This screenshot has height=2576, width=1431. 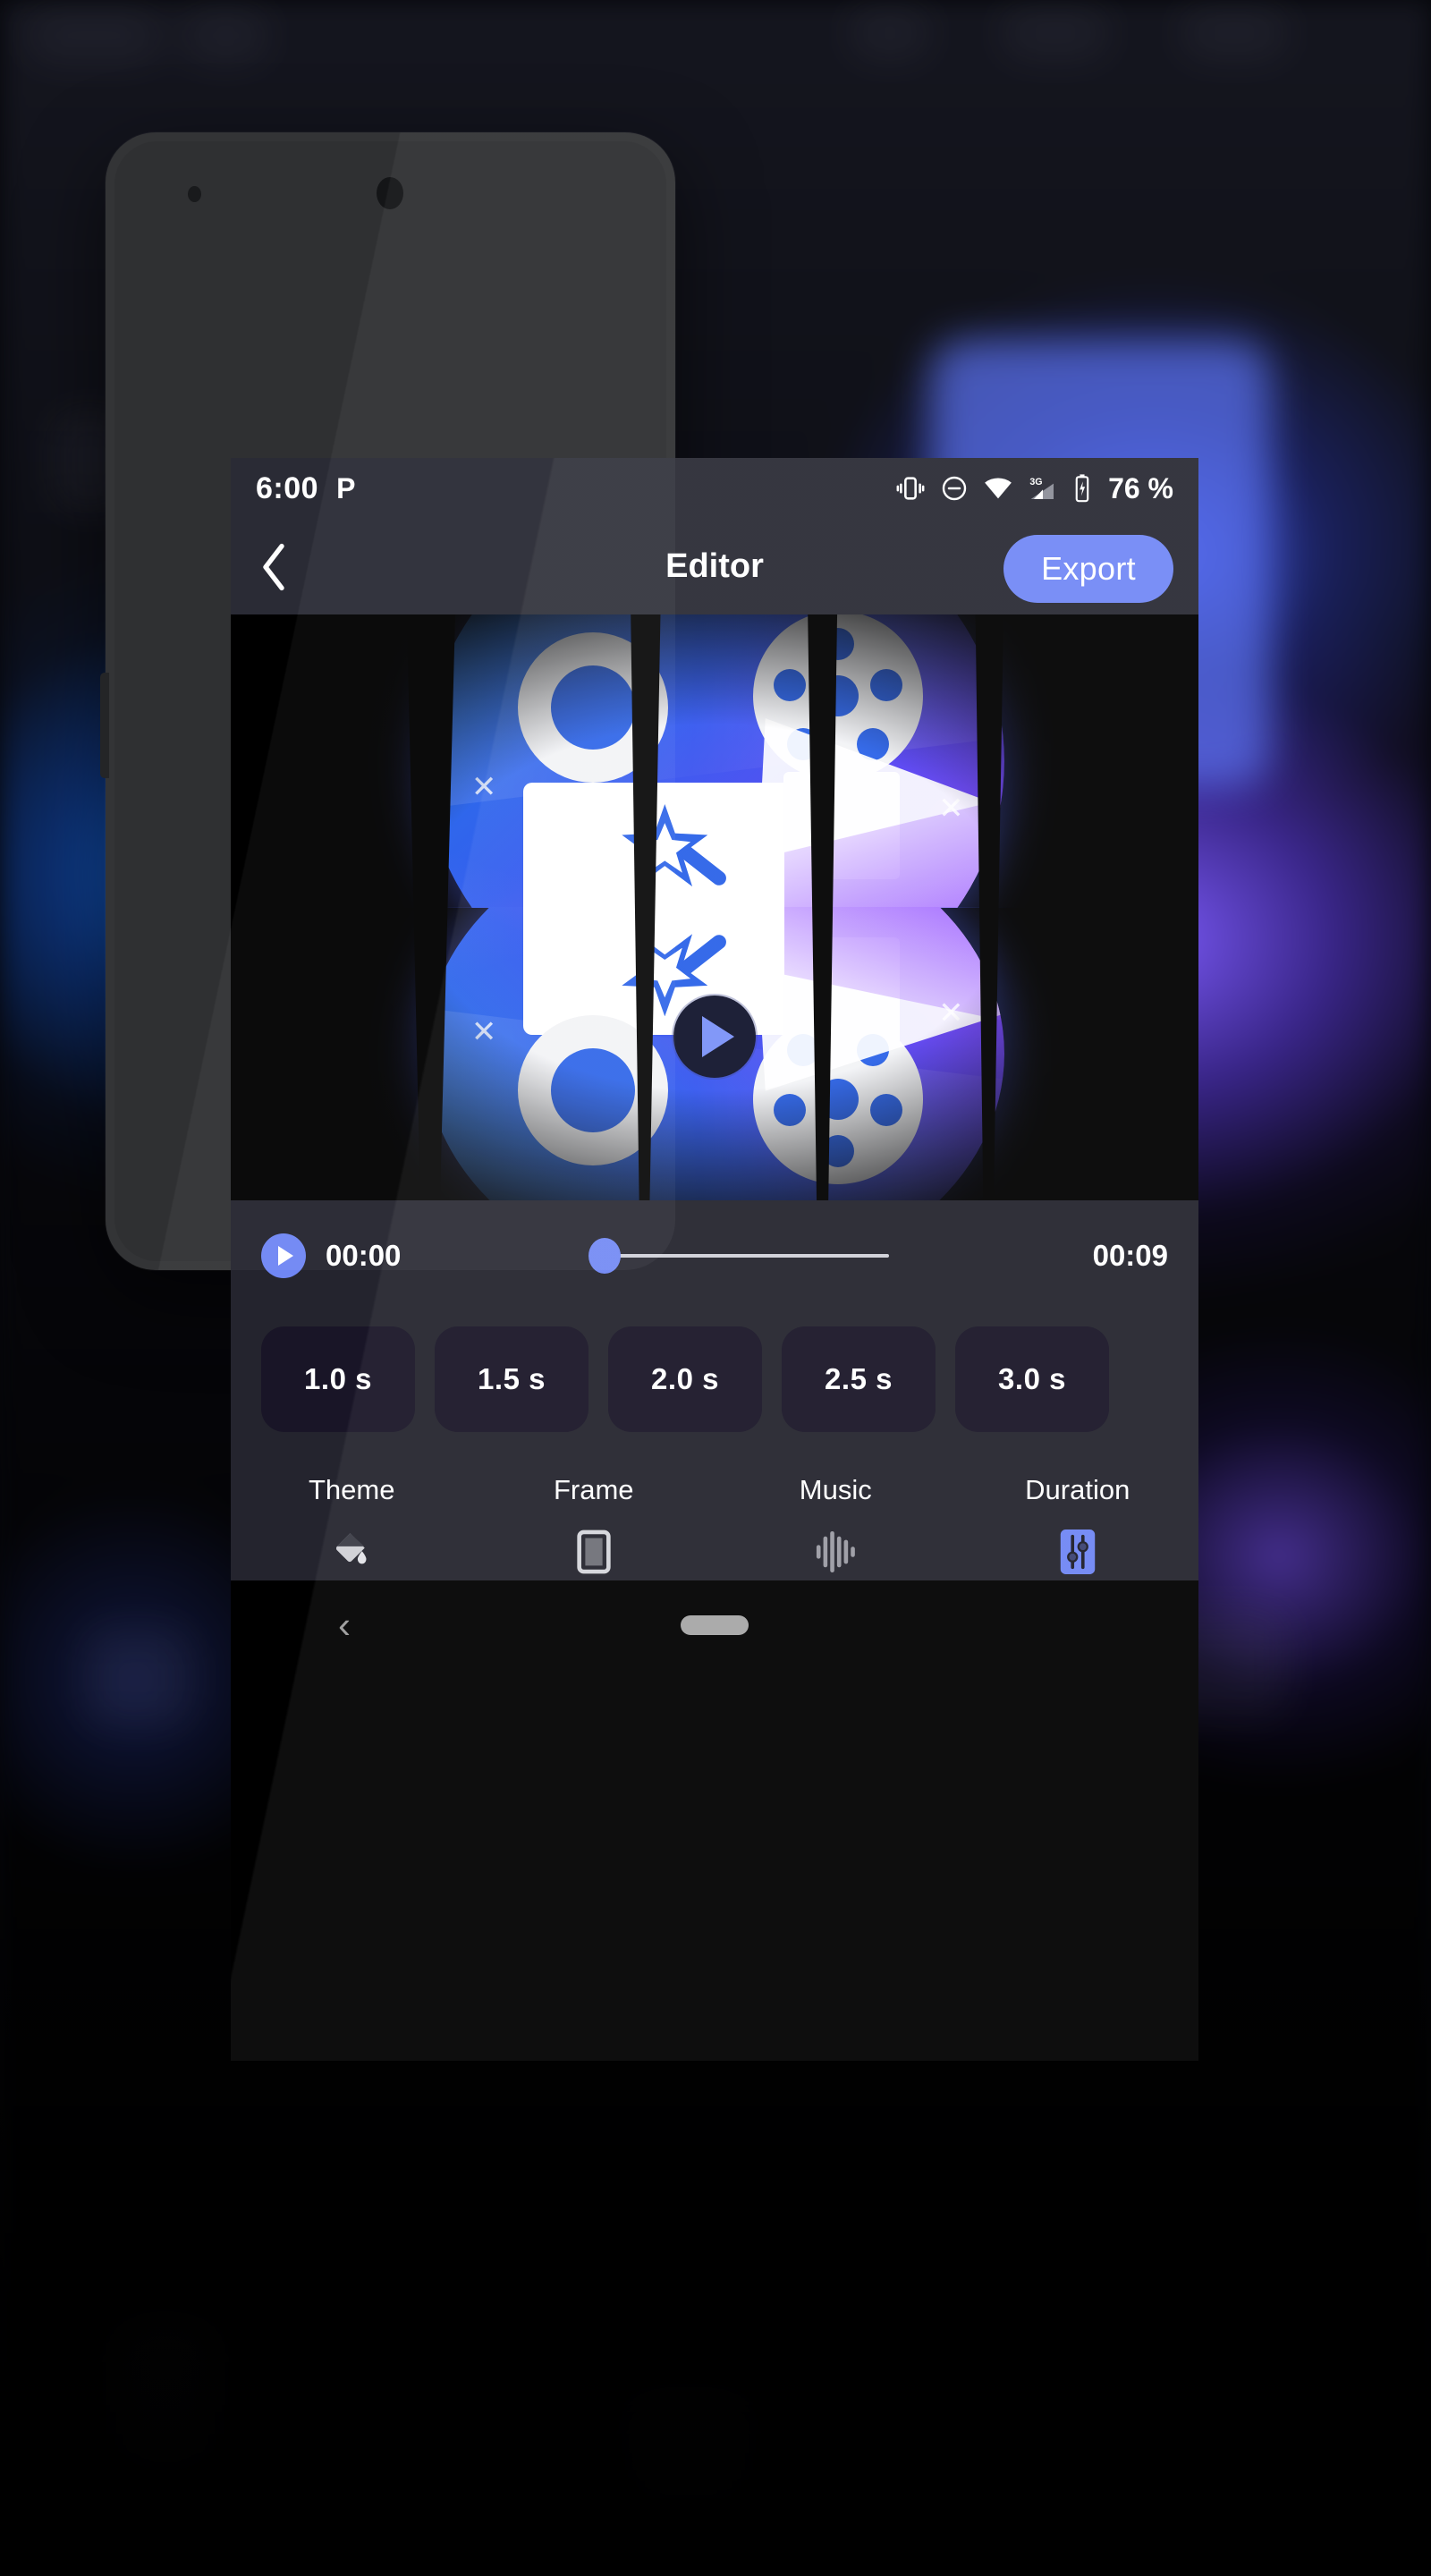 What do you see at coordinates (593, 1489) in the screenshot?
I see `tab-label: Frame` at bounding box center [593, 1489].